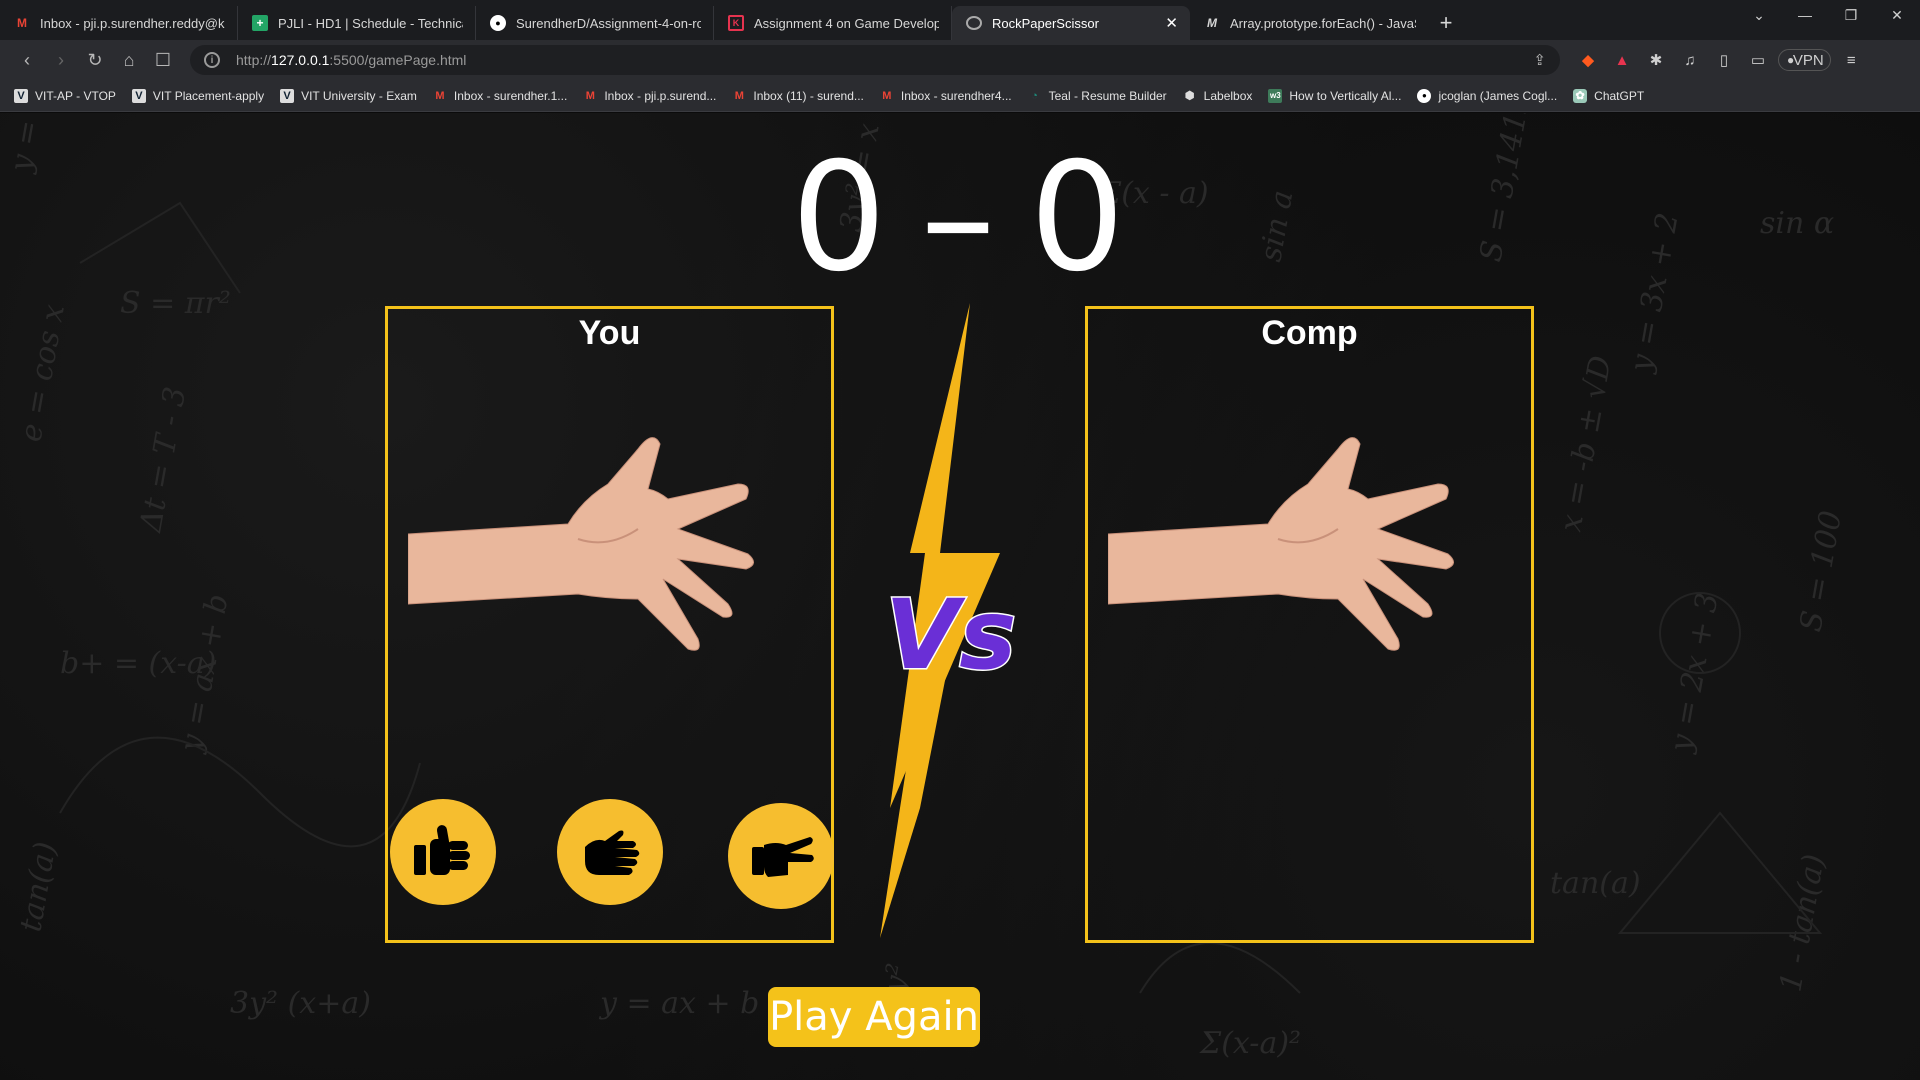 The width and height of the screenshot is (1920, 1080). What do you see at coordinates (498, 23) in the screenshot?
I see `github-icon: ●` at bounding box center [498, 23].